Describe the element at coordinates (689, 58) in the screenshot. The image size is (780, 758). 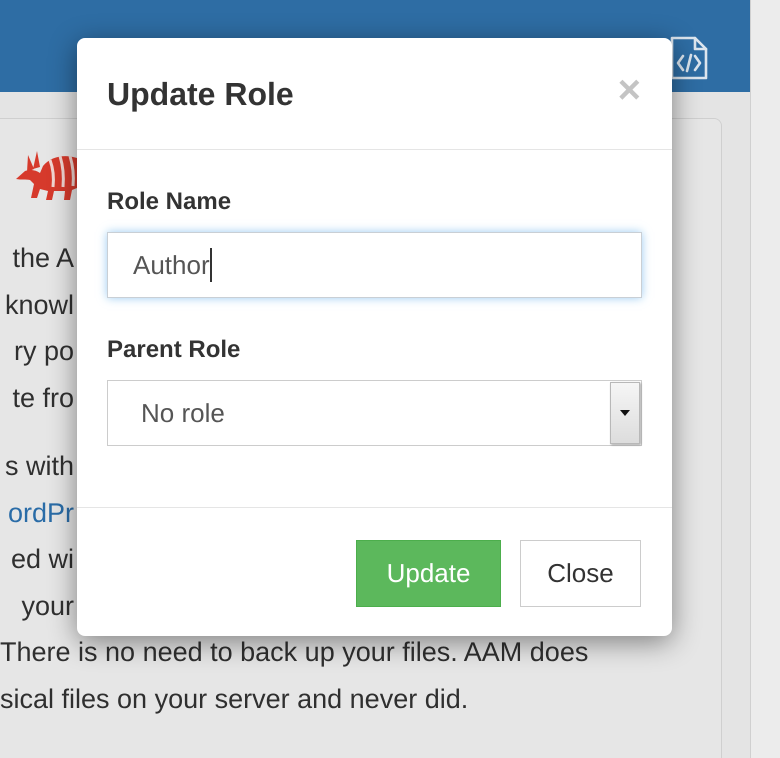
I see `code-file-icon` at that location.